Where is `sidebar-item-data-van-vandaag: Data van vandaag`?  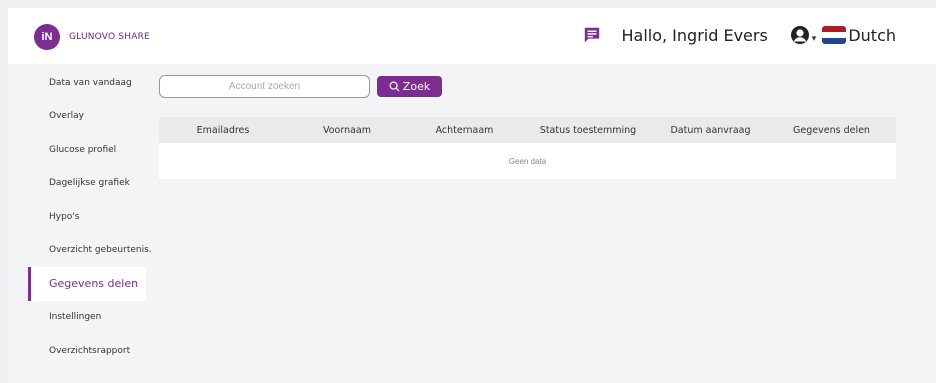
sidebar-item-data-van-vandaag: Data van vandaag is located at coordinates (90, 83).